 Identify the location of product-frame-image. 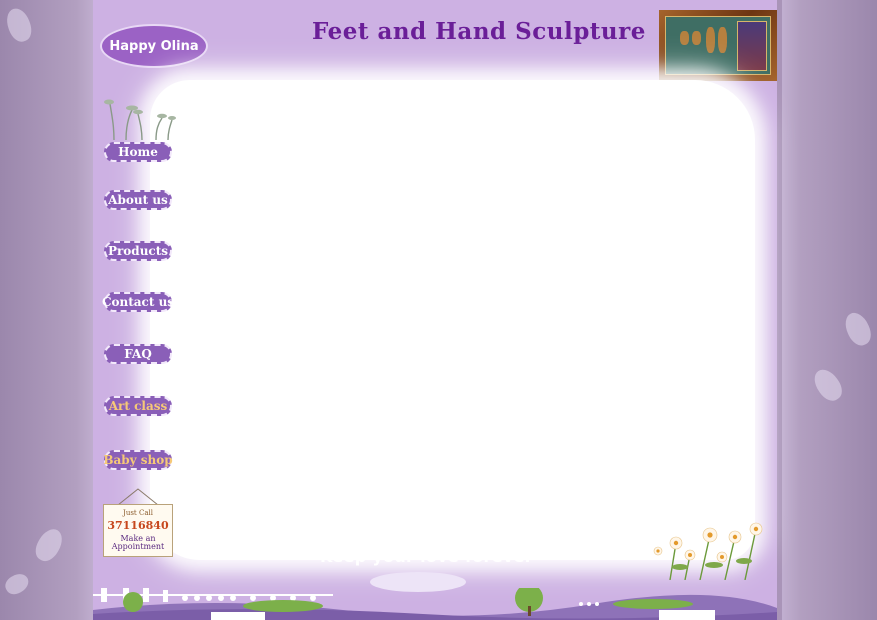
(718, 45).